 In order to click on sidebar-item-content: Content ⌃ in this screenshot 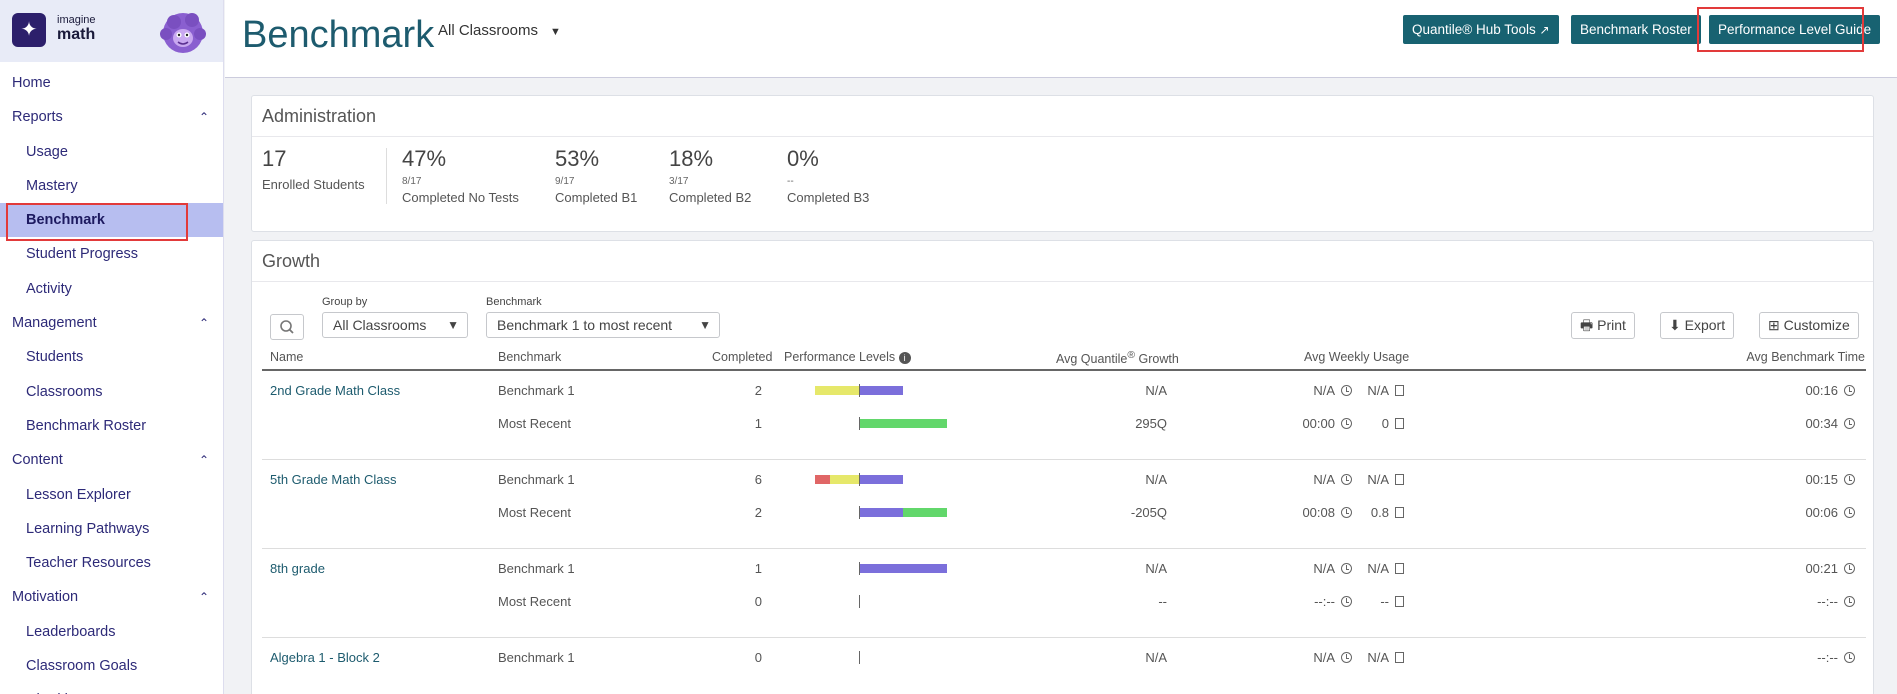, I will do `click(111, 460)`.